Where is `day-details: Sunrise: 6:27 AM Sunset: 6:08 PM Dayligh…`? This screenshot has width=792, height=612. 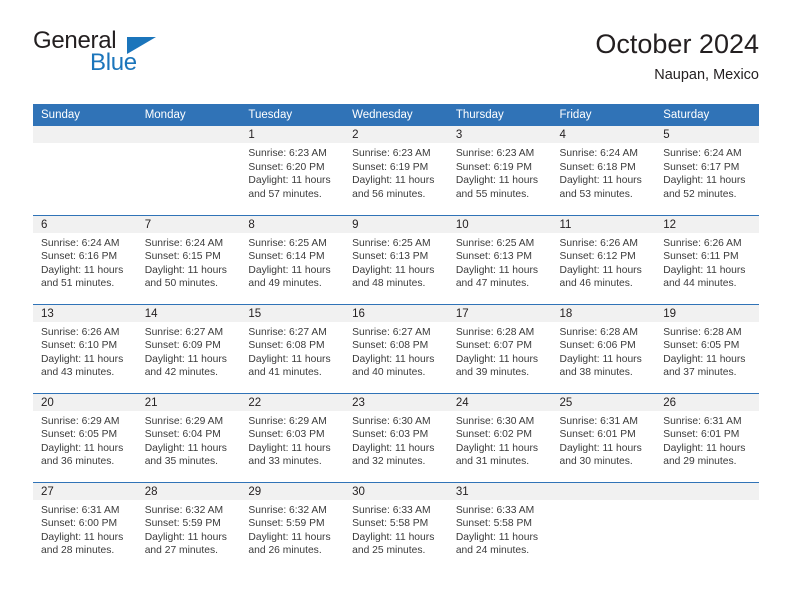
day-details: Sunrise: 6:27 AM Sunset: 6:08 PM Dayligh… is located at coordinates (292, 351).